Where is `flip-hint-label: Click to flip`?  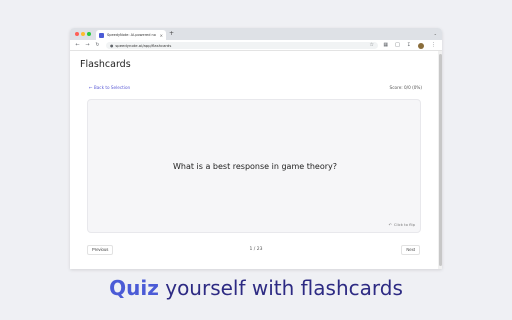
flip-hint-label: Click to flip is located at coordinates (404, 224).